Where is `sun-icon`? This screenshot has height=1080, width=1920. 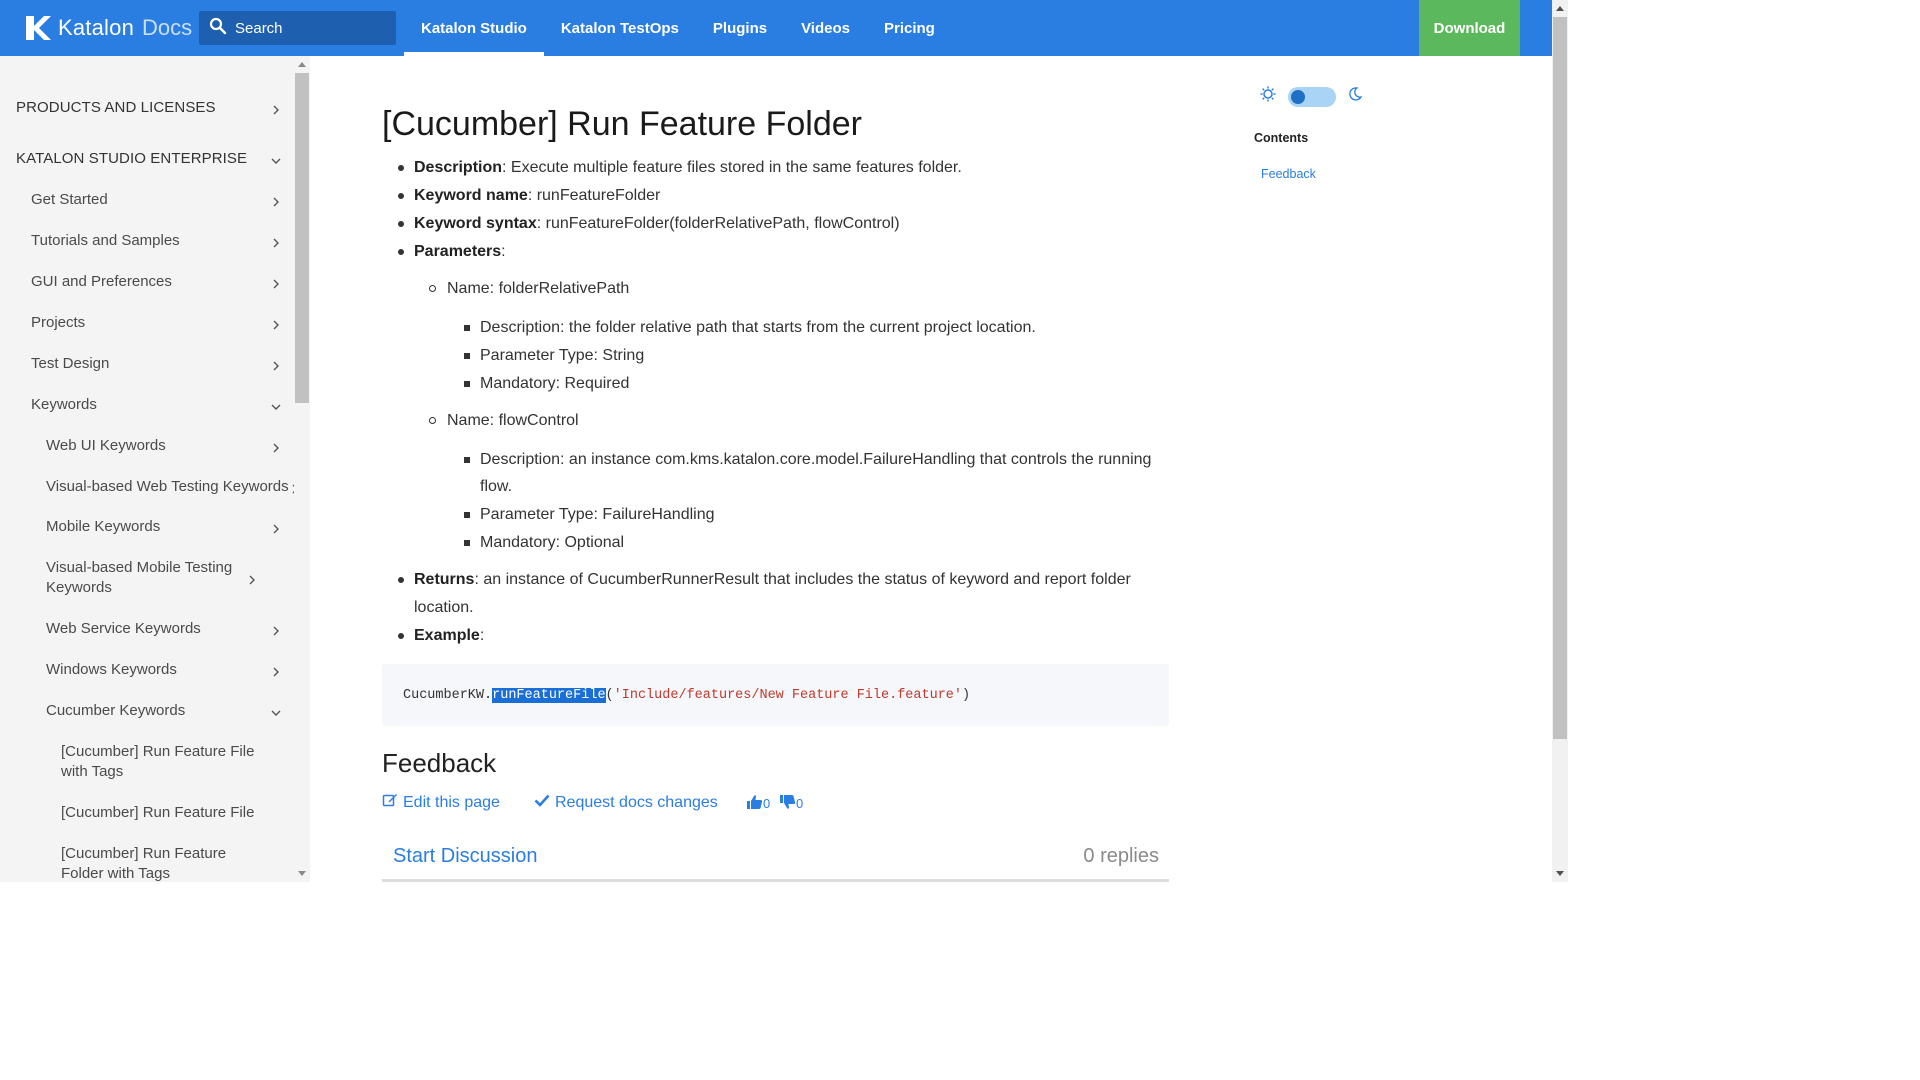
sun-icon is located at coordinates (1268, 96).